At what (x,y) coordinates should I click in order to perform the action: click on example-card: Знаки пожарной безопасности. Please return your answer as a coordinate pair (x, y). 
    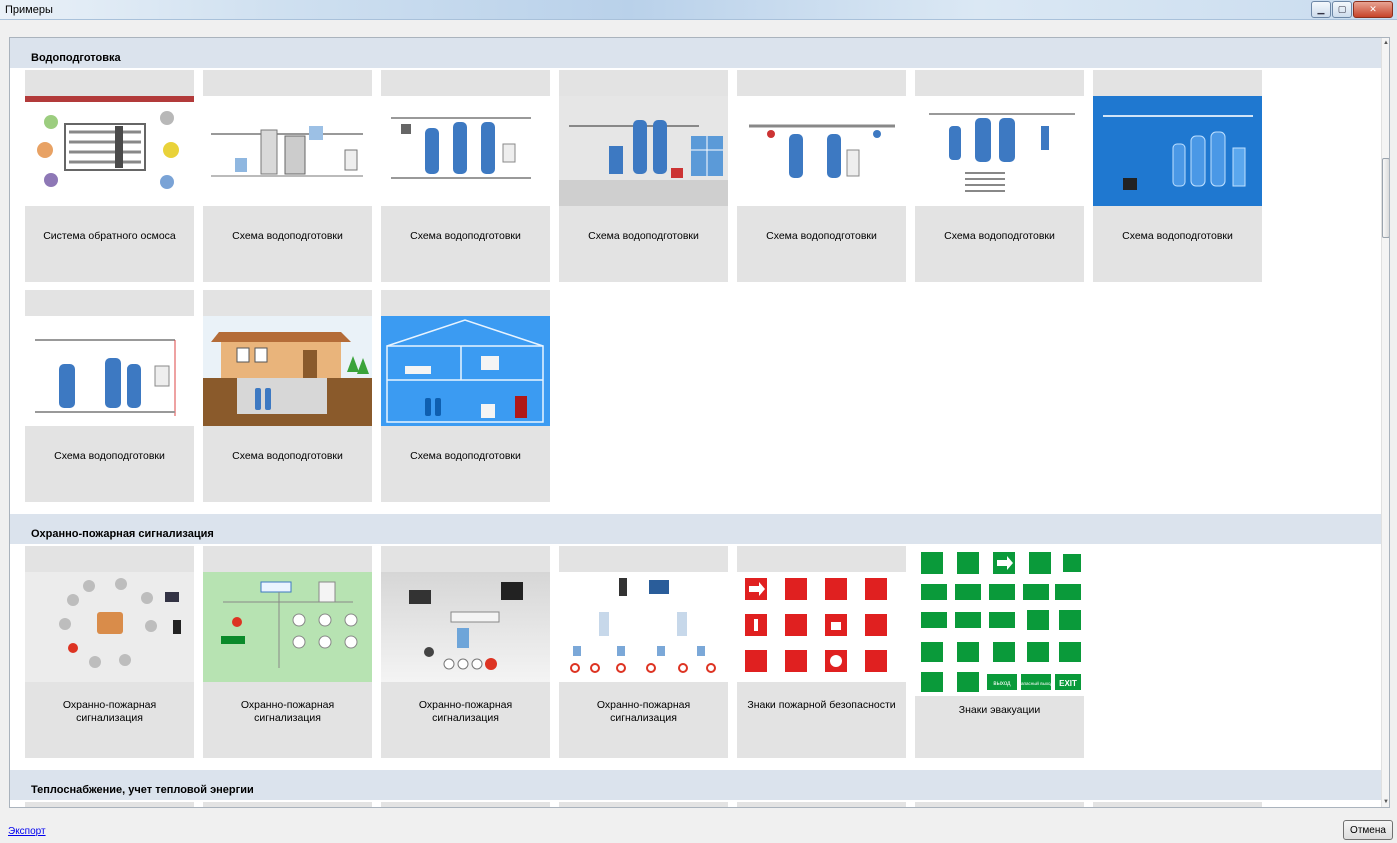
    Looking at the image, I should click on (821, 652).